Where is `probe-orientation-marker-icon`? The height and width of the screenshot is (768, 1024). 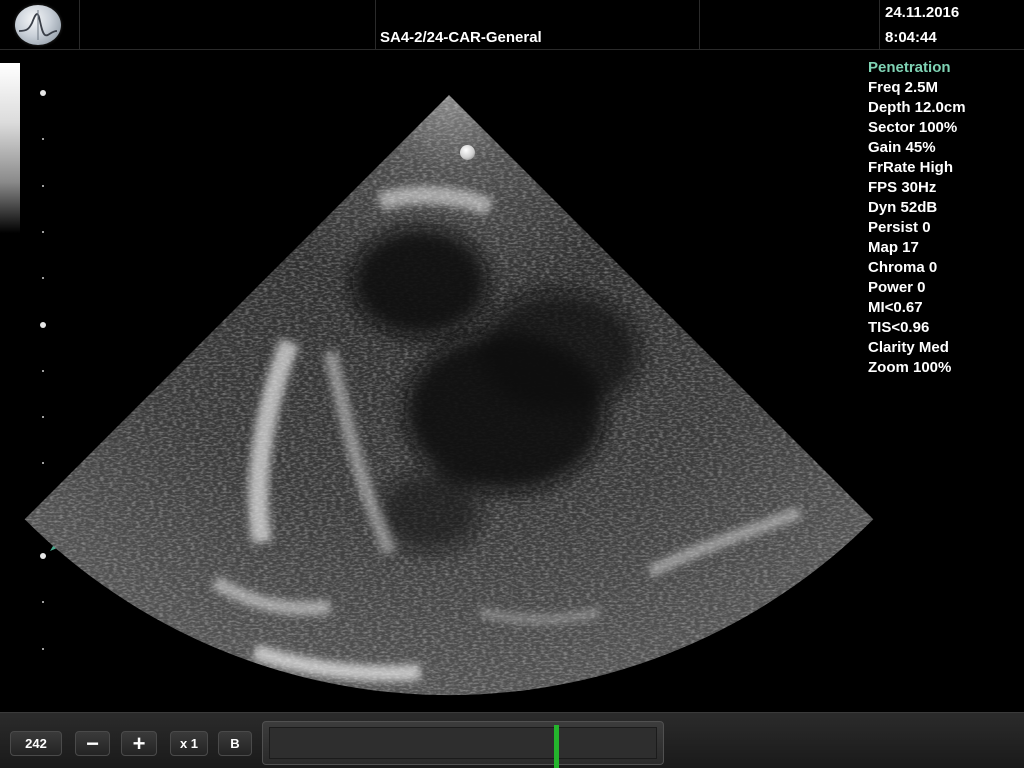
probe-orientation-marker-icon is located at coordinates (467, 152).